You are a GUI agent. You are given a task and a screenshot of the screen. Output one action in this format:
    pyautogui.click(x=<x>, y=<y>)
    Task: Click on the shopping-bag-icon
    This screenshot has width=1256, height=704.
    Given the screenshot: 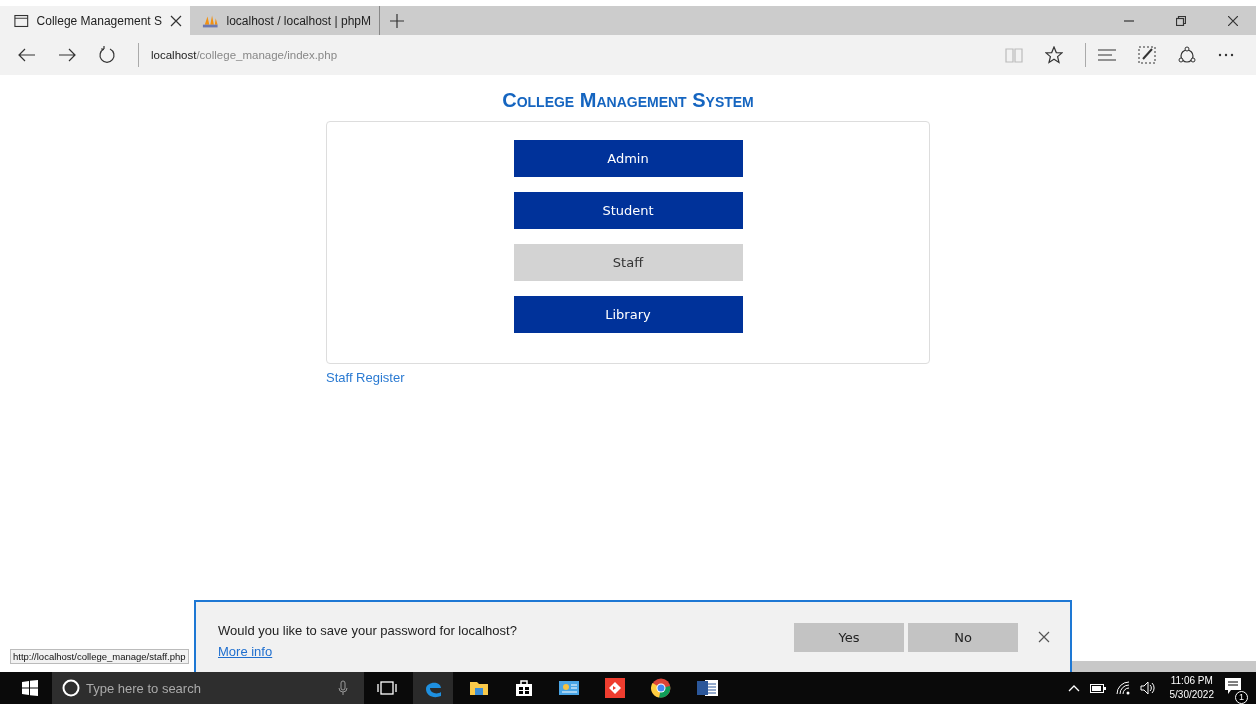 What is the action you would take?
    pyautogui.click(x=524, y=688)
    